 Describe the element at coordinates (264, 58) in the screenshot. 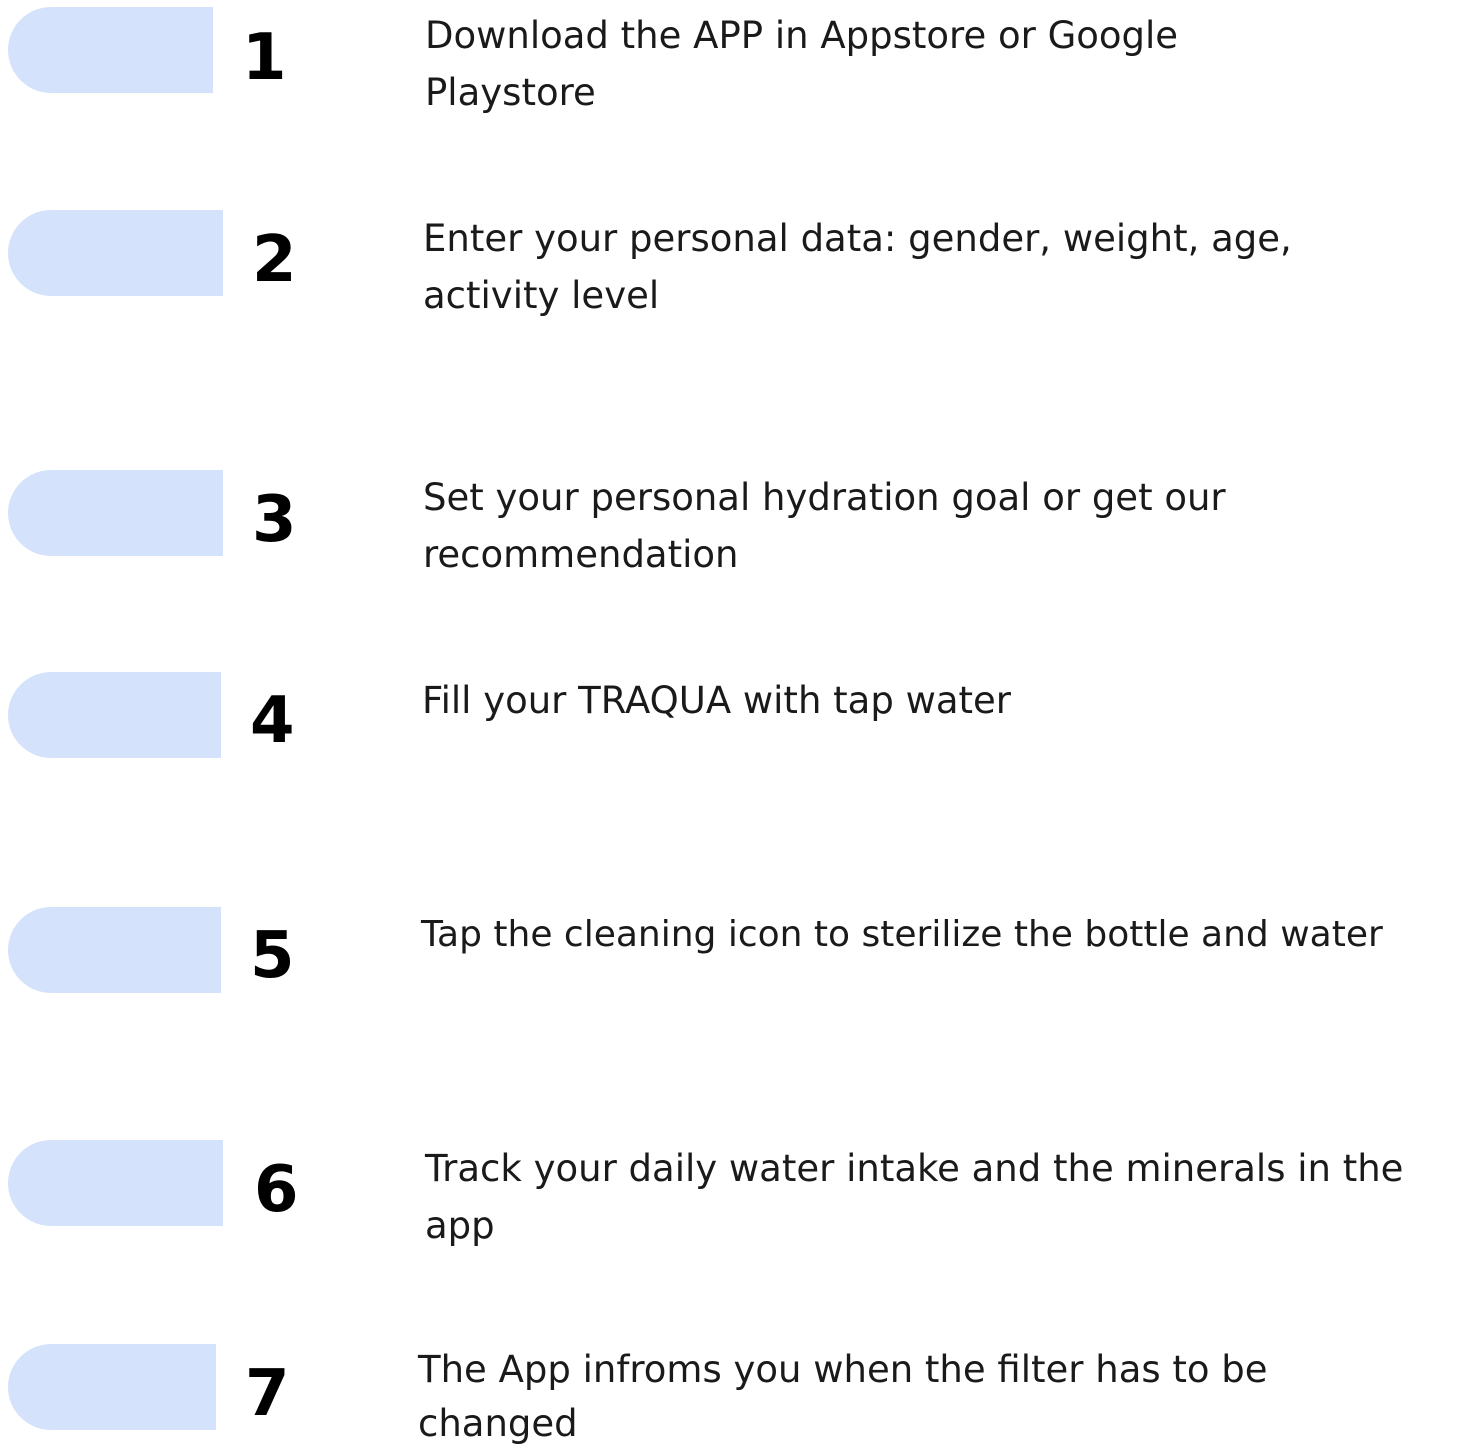

I see `step-1-number: 1` at that location.